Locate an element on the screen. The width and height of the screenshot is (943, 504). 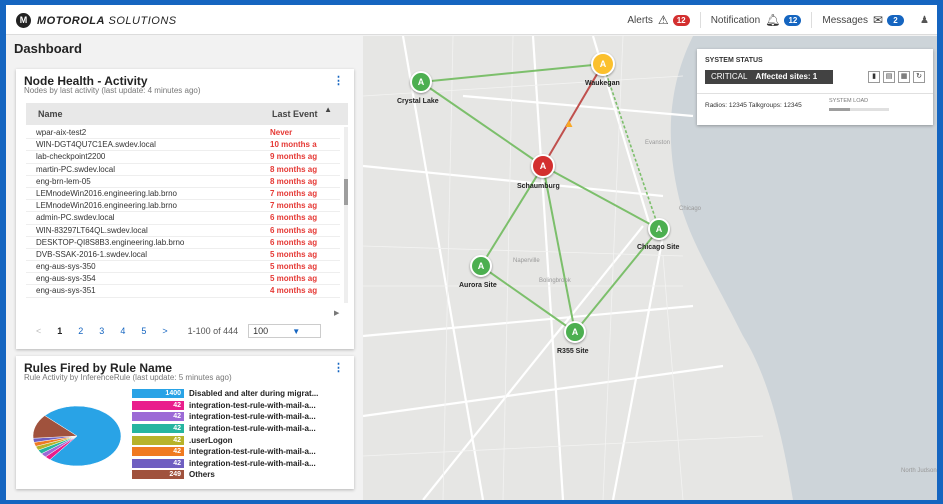
row-last-event: 9 months ag is located at coordinates (294, 157).